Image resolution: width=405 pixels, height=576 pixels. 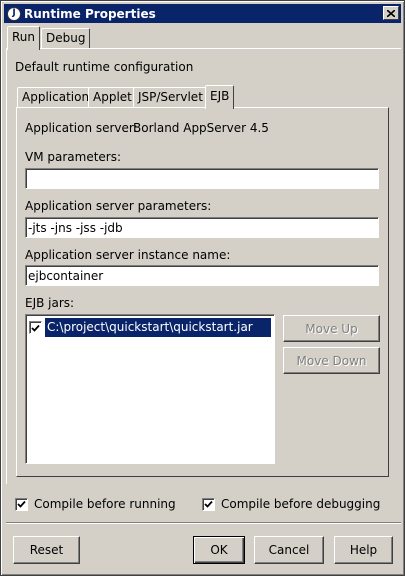 I want to click on tab-jsp-servlet: JSP/Servlet, so click(x=170, y=97).